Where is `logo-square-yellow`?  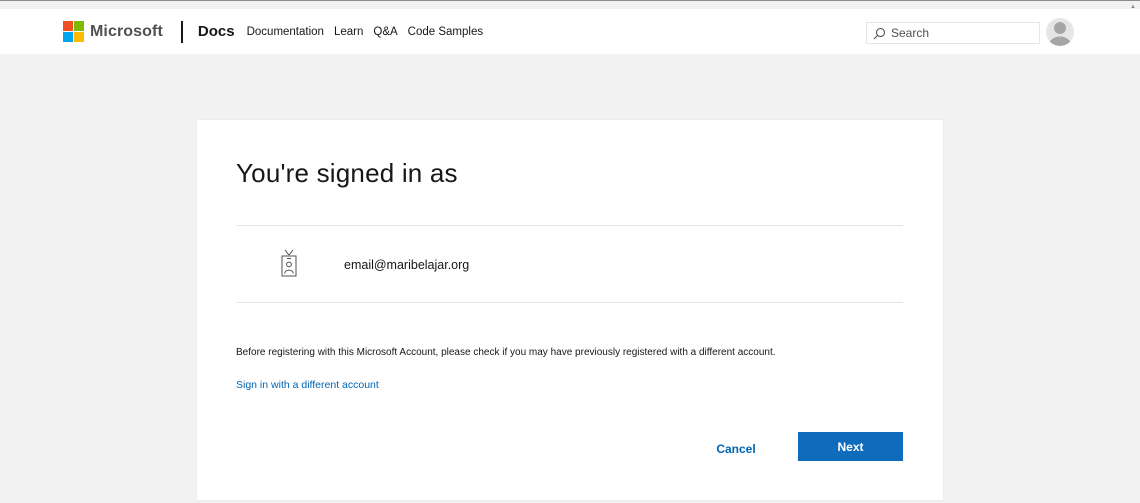
logo-square-yellow is located at coordinates (79, 37).